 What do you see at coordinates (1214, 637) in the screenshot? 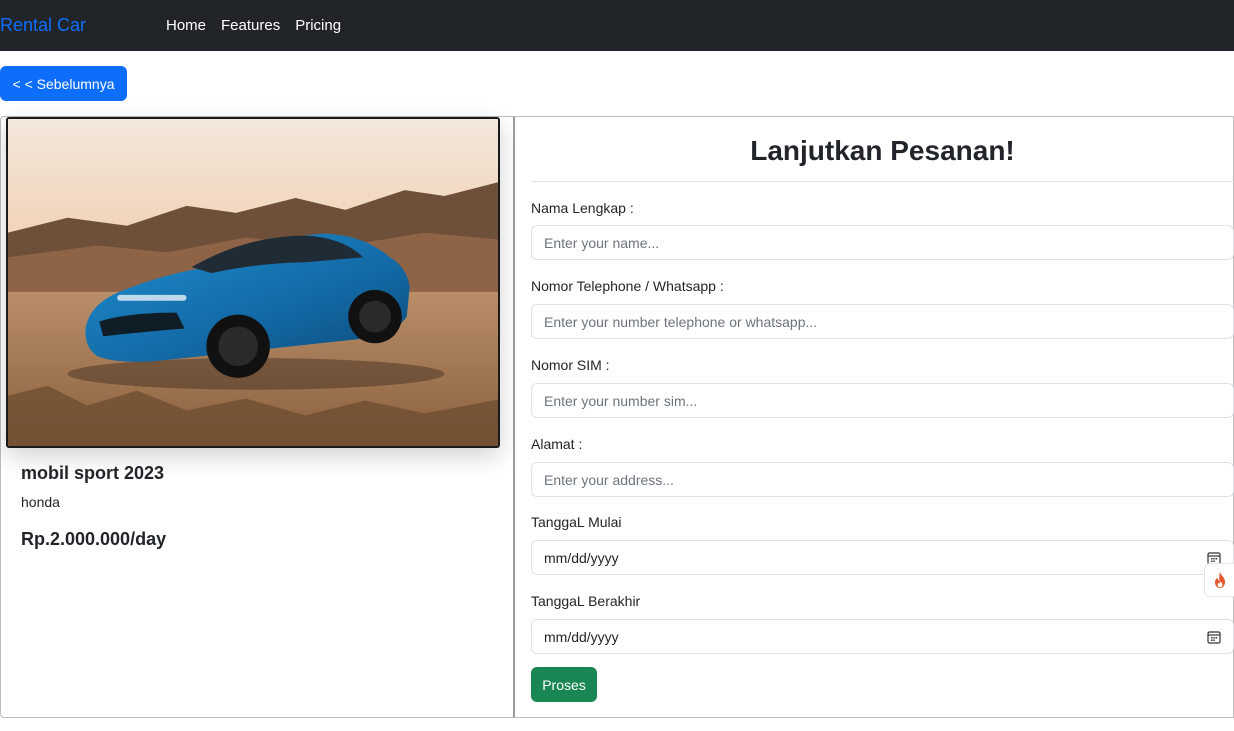
I see `calendar-icon` at bounding box center [1214, 637].